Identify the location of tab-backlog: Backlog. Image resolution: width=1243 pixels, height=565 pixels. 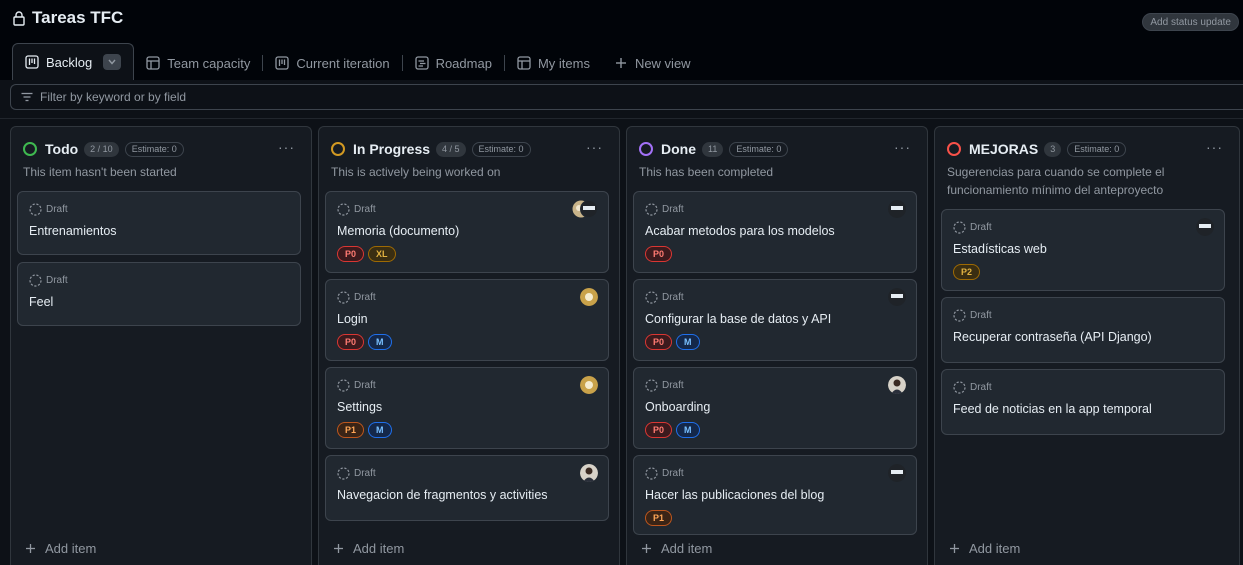
(73, 61).